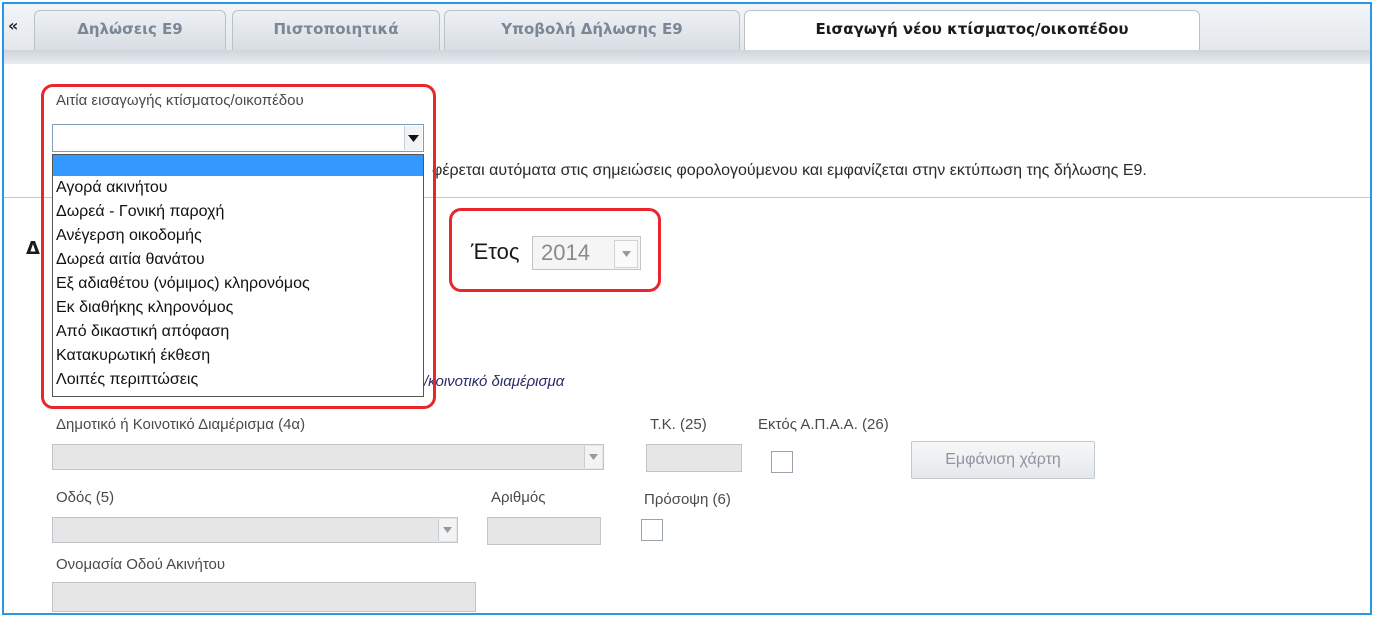  What do you see at coordinates (544, 531) in the screenshot?
I see `number-input` at bounding box center [544, 531].